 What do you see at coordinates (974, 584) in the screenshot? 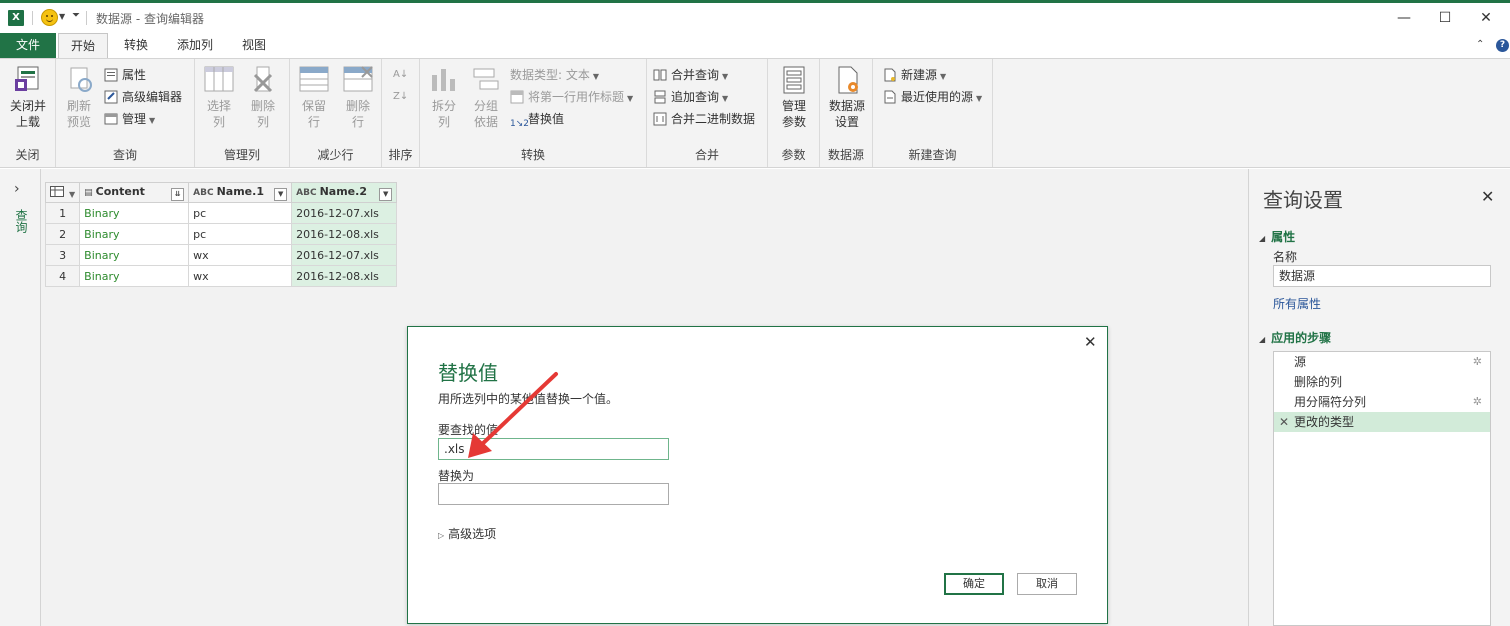
I see `ok-button: 确定` at bounding box center [974, 584].